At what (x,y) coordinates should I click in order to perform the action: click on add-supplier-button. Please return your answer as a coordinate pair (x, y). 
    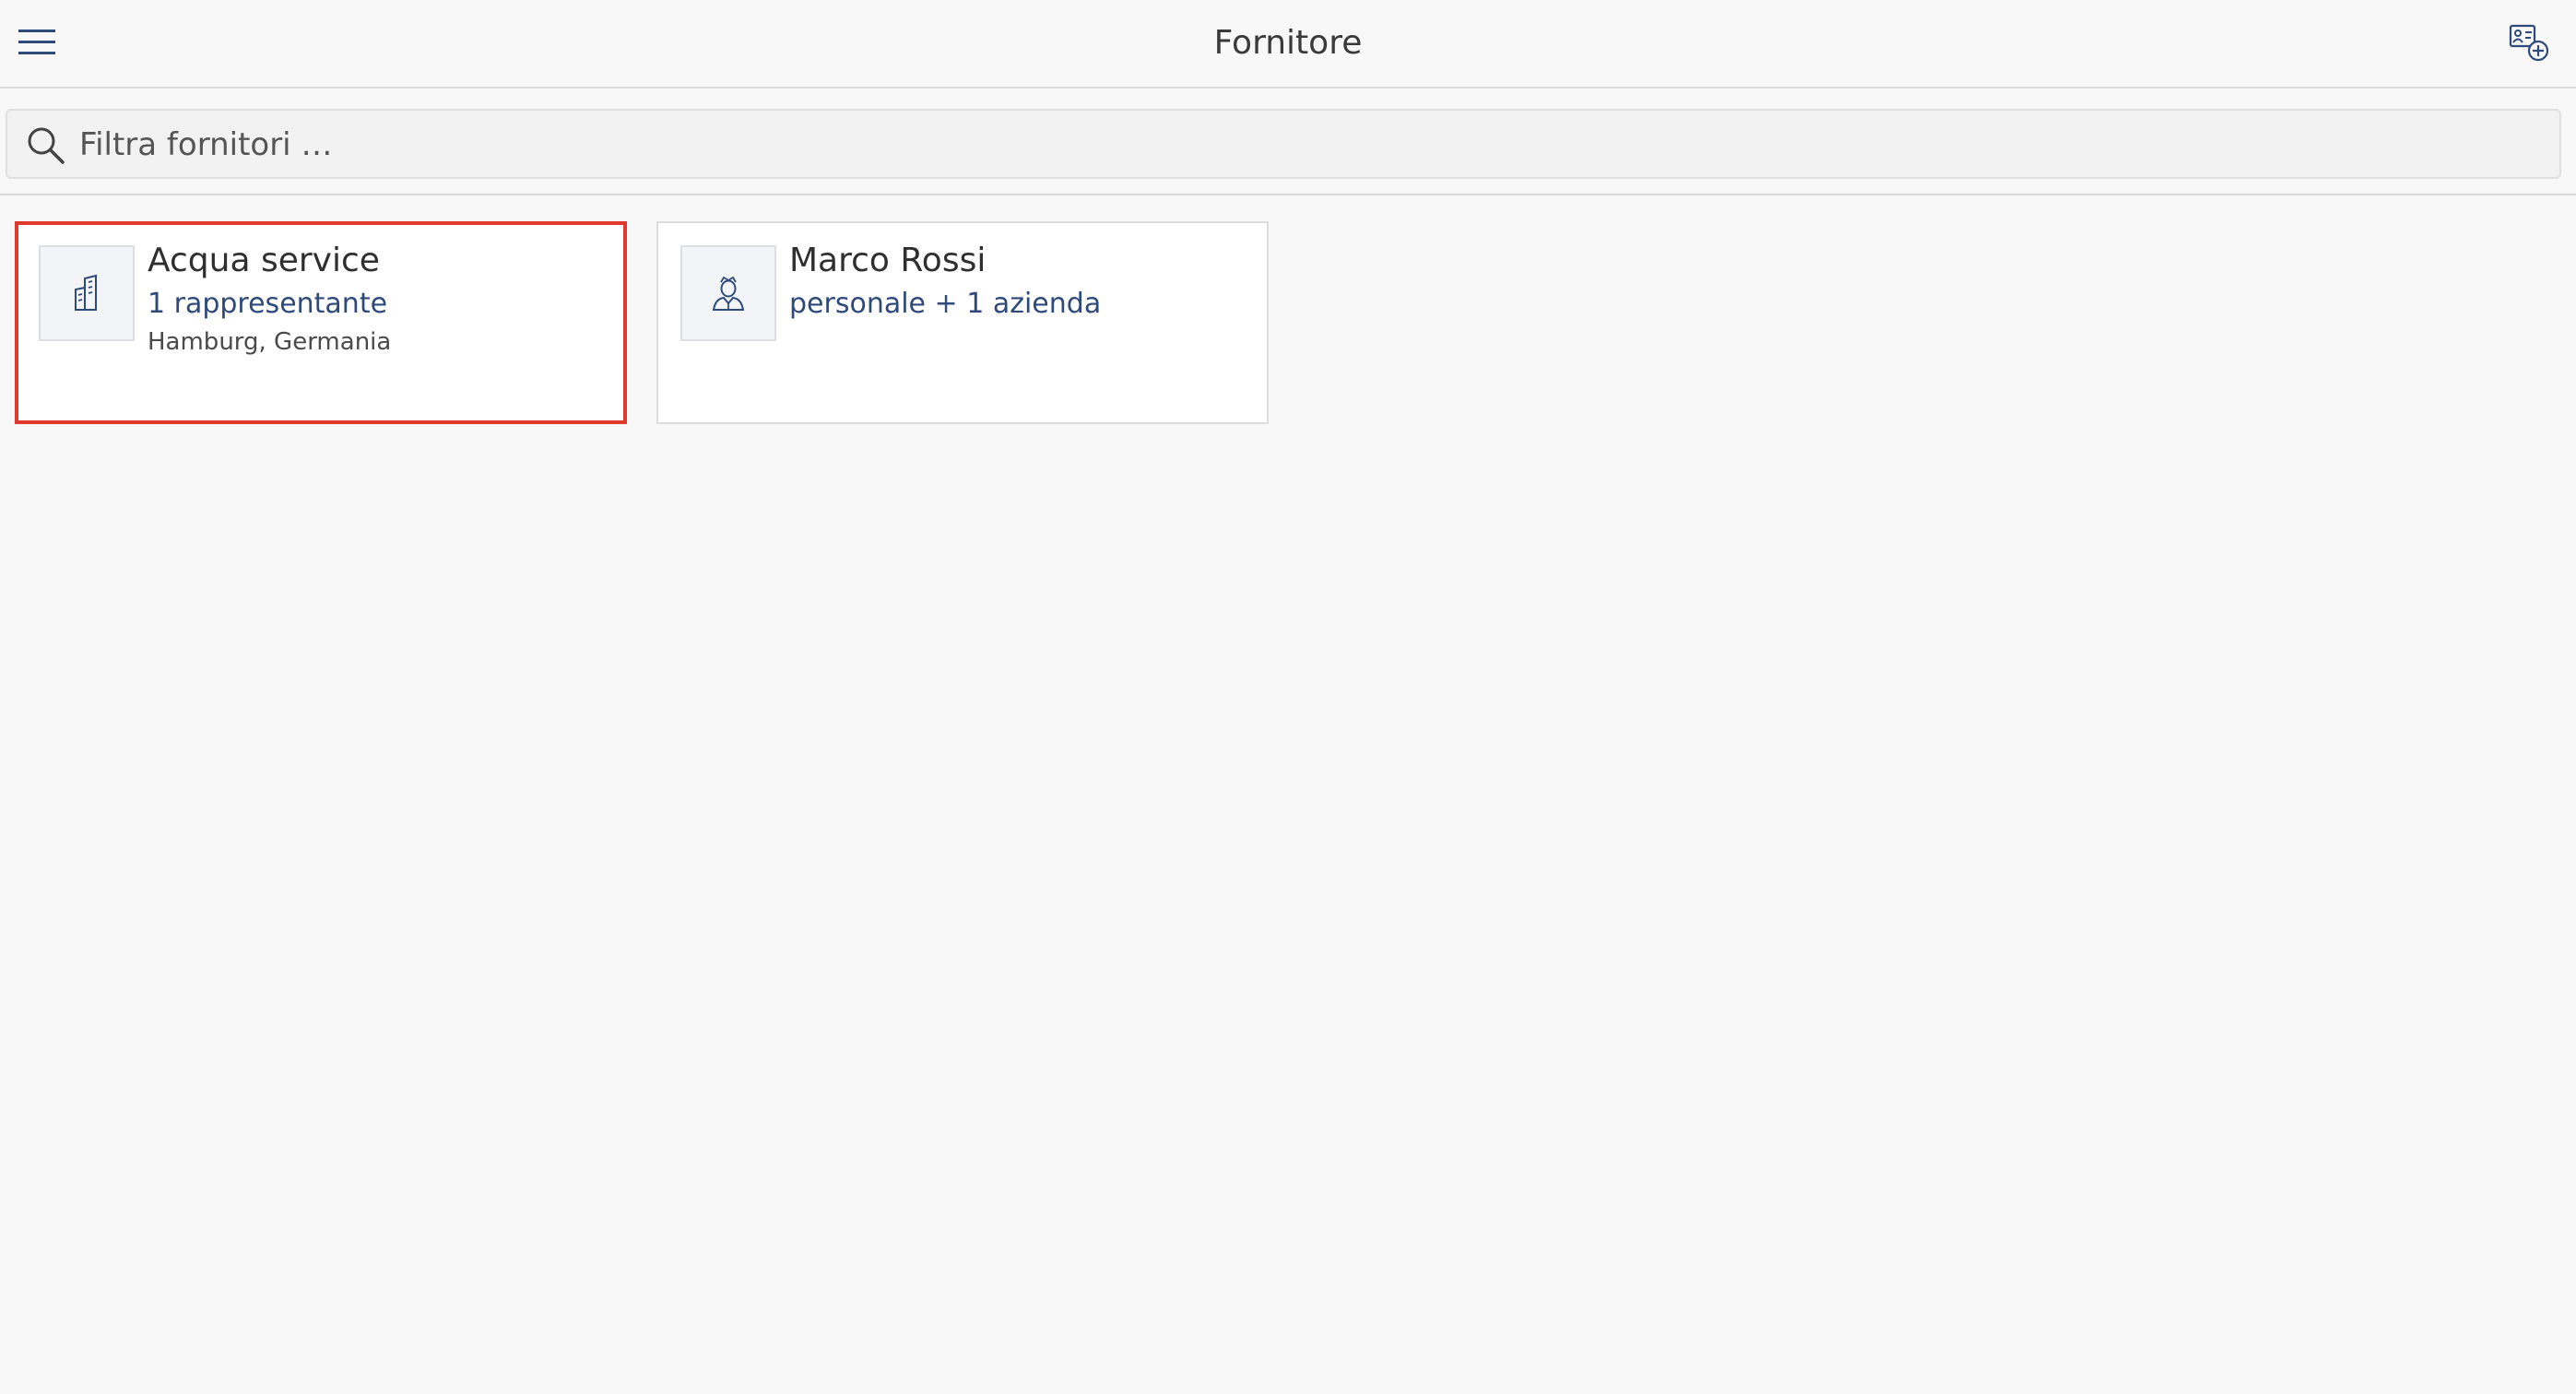
    Looking at the image, I should click on (2530, 43).